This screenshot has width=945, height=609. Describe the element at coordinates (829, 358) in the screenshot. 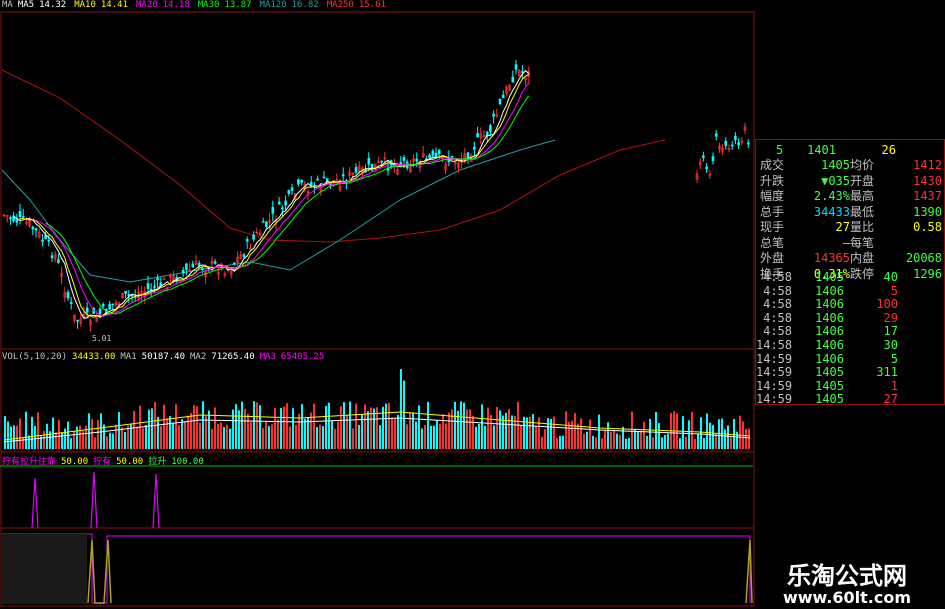

I see `tick-price: 1406` at that location.